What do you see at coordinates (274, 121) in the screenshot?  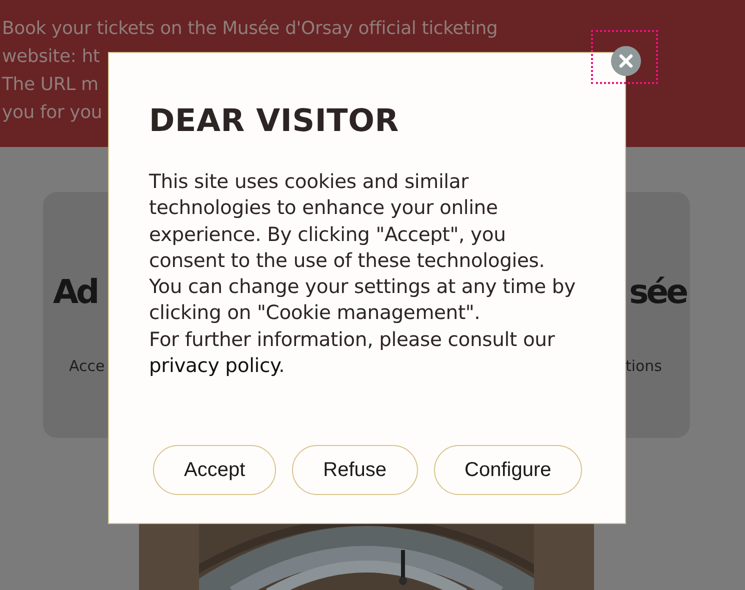 I see `dialog-title: DEAR VISITOR` at bounding box center [274, 121].